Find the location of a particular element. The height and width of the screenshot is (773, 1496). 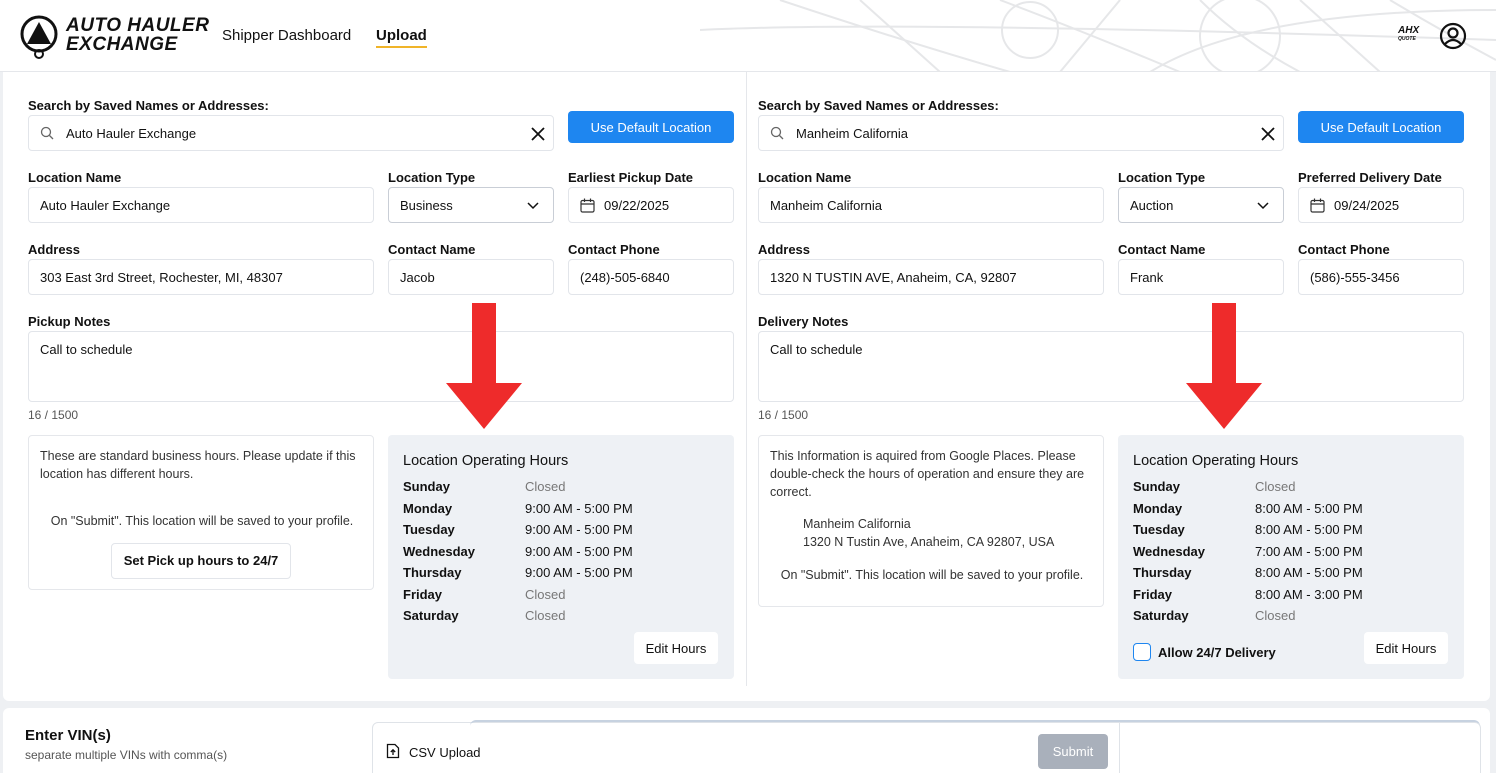

delivery-hours-title: Location Operating Hours is located at coordinates (1216, 461).